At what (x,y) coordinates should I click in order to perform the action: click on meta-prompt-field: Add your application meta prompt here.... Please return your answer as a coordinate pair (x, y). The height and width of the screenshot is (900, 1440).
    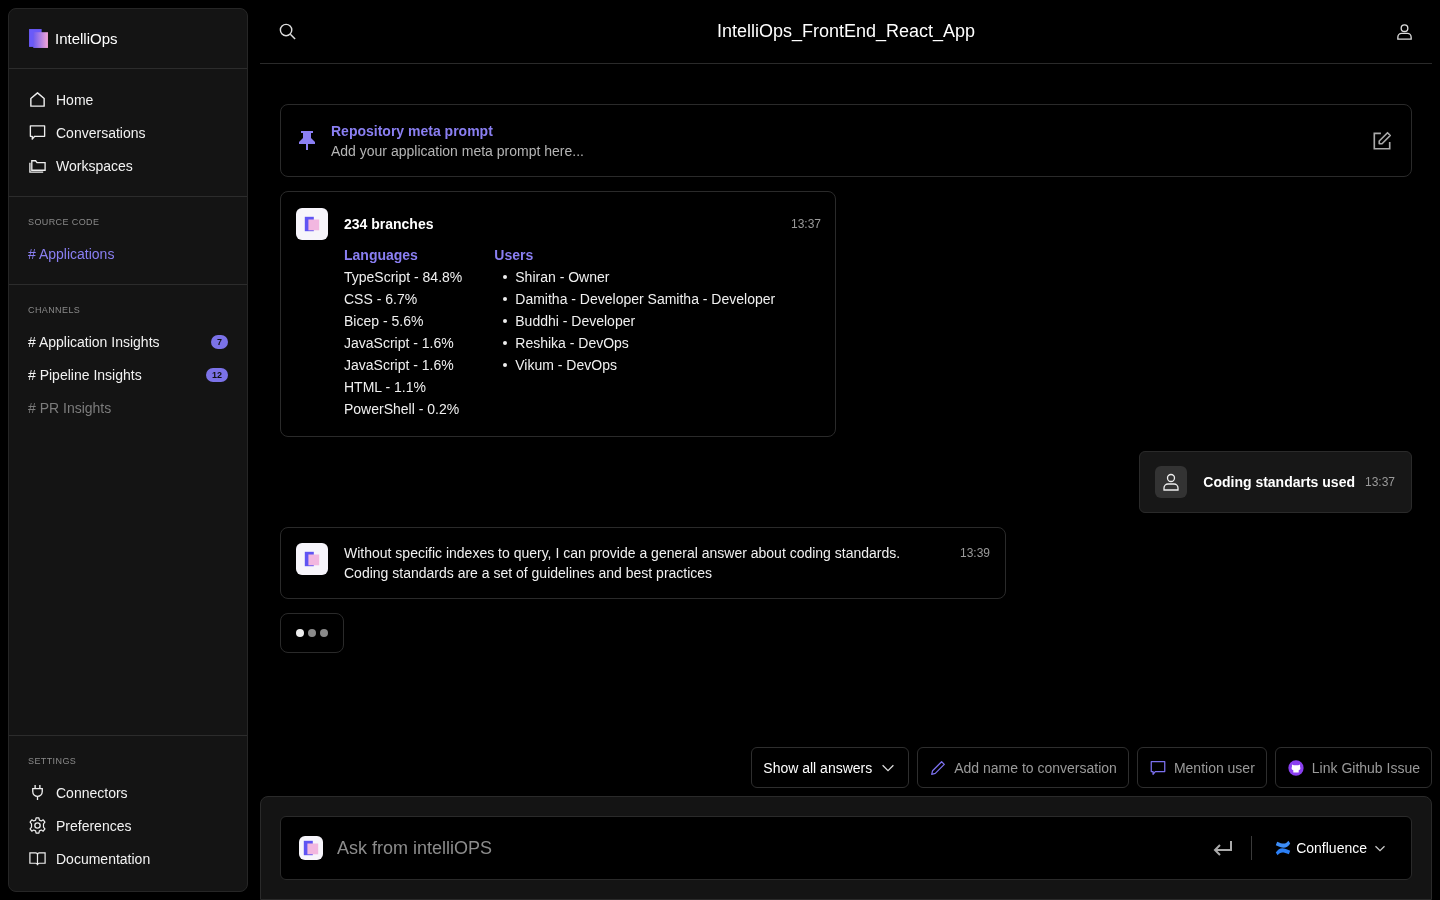
    Looking at the image, I should click on (491, 150).